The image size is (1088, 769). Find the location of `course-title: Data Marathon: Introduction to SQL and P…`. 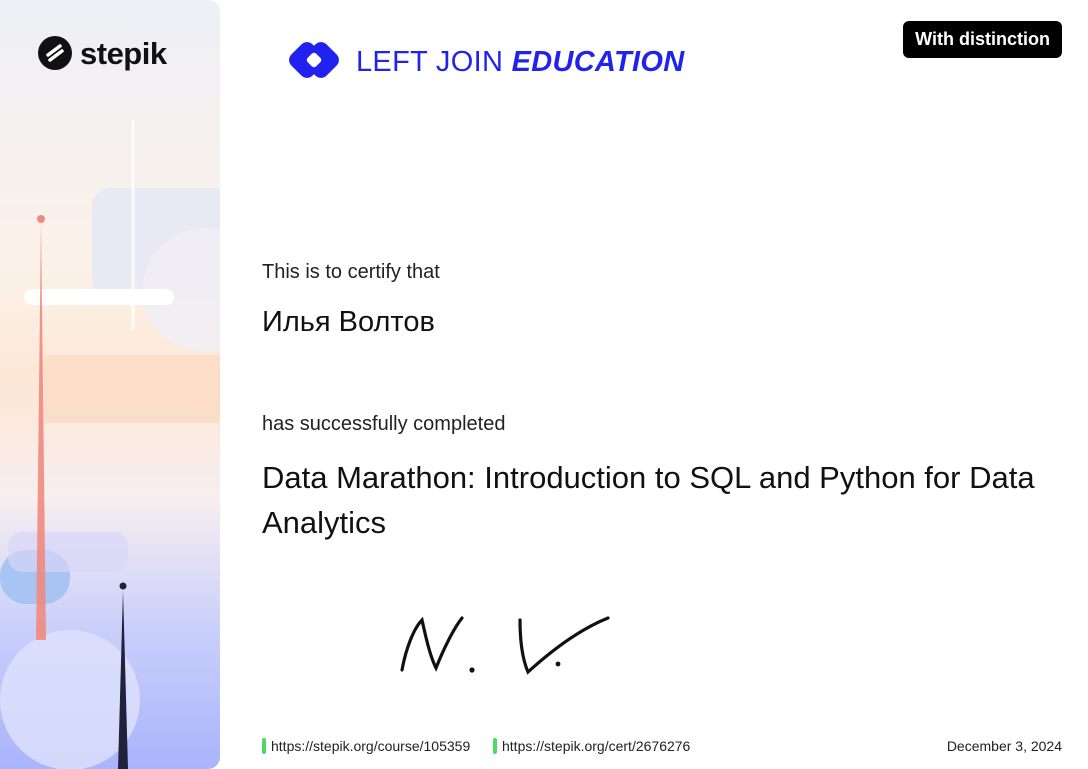

course-title: Data Marathon: Introduction to SQL and P… is located at coordinates (648, 500).